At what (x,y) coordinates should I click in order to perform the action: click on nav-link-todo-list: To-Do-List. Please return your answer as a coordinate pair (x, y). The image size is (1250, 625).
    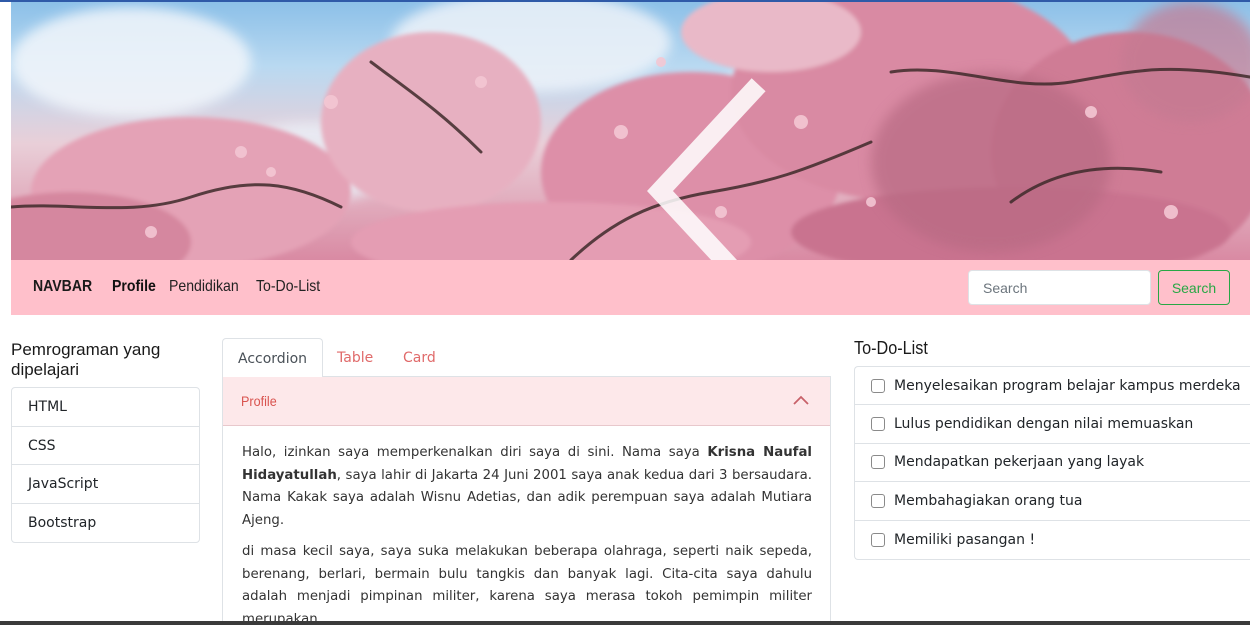
    Looking at the image, I should click on (288, 287).